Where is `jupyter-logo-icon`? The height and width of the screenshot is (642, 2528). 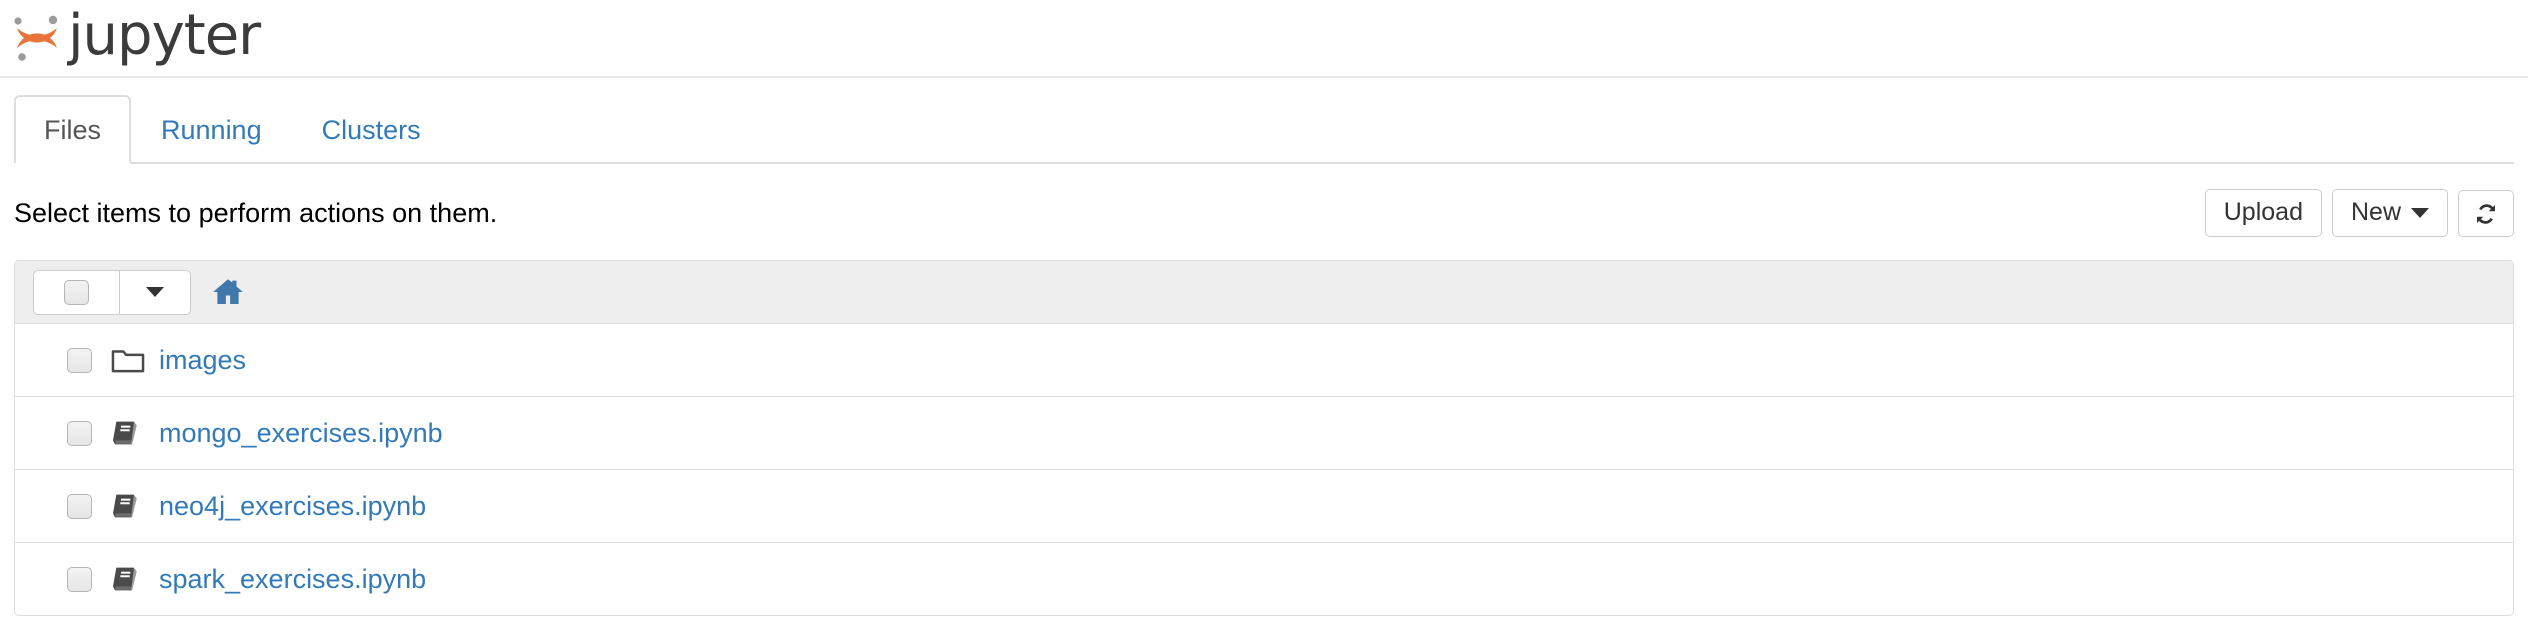
jupyter-logo-icon is located at coordinates (36, 38).